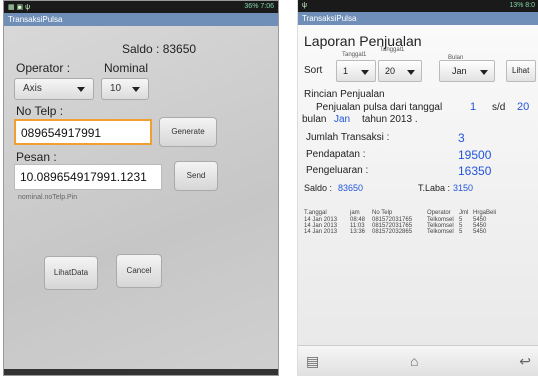  What do you see at coordinates (400, 71) in the screenshot?
I see `tanggal2-spinner: 20` at bounding box center [400, 71].